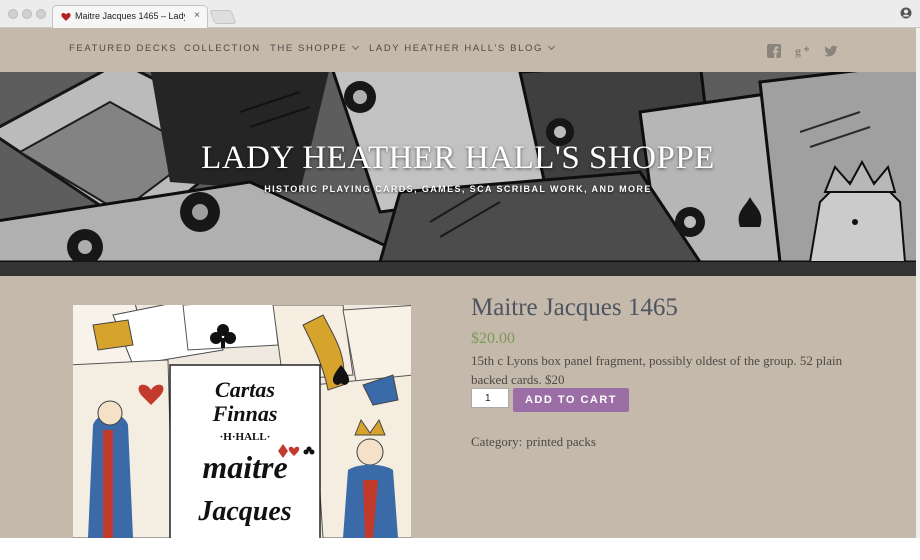 This screenshot has width=920, height=560. I want to click on heart-favicon-icon, so click(66, 16).